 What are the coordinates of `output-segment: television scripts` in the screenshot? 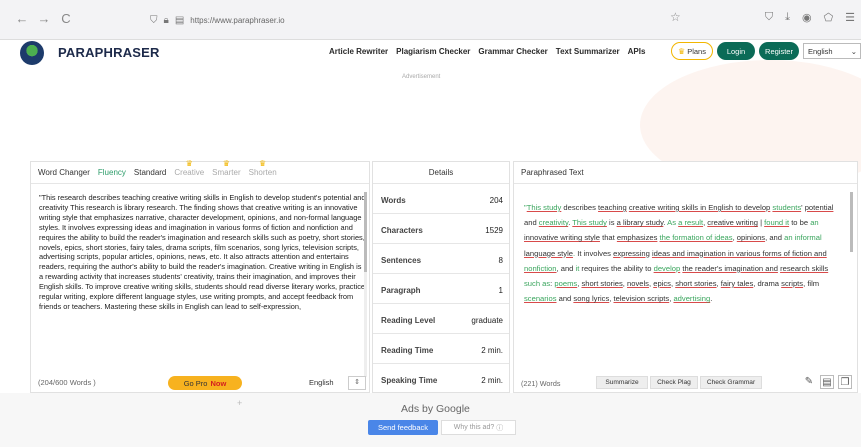 It's located at (642, 298).